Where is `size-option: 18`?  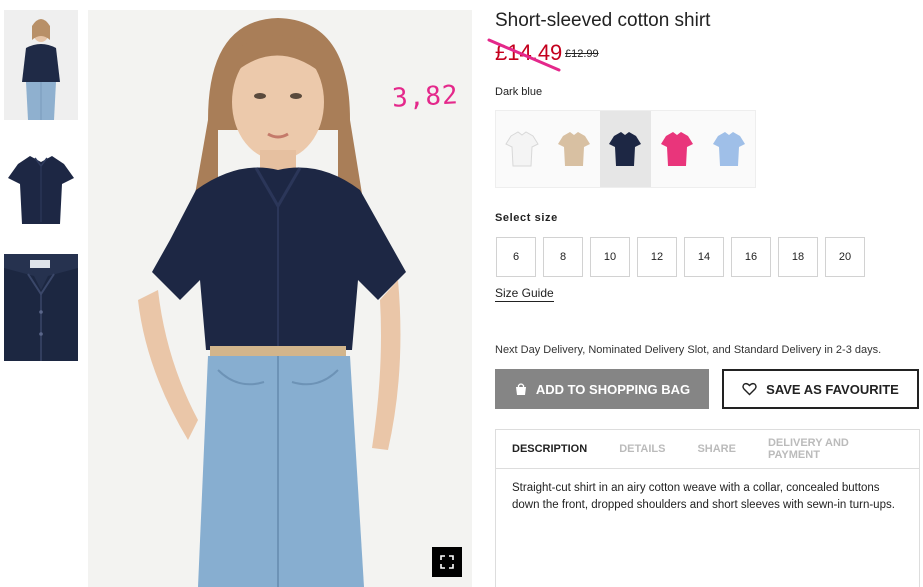
size-option: 18 is located at coordinates (798, 257).